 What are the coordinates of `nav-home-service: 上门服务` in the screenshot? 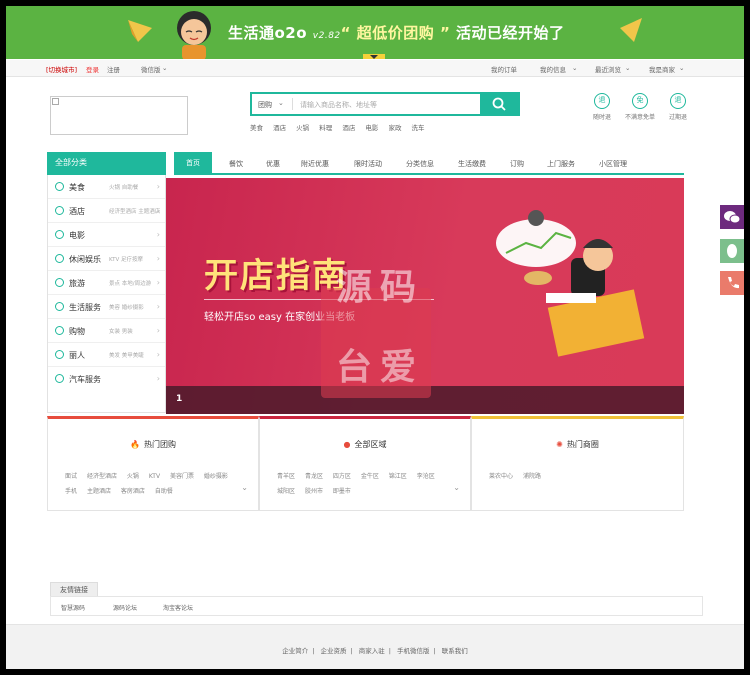 It's located at (561, 164).